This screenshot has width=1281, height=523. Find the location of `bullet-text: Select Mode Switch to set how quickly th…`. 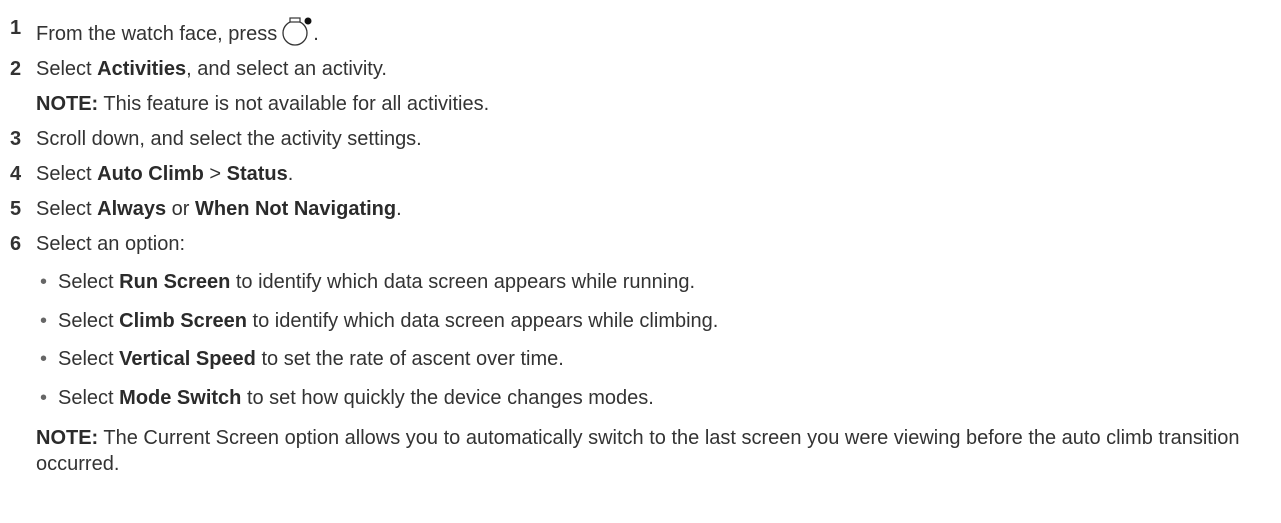

bullet-text: Select Mode Switch to set how quickly th… is located at coordinates (356, 398).